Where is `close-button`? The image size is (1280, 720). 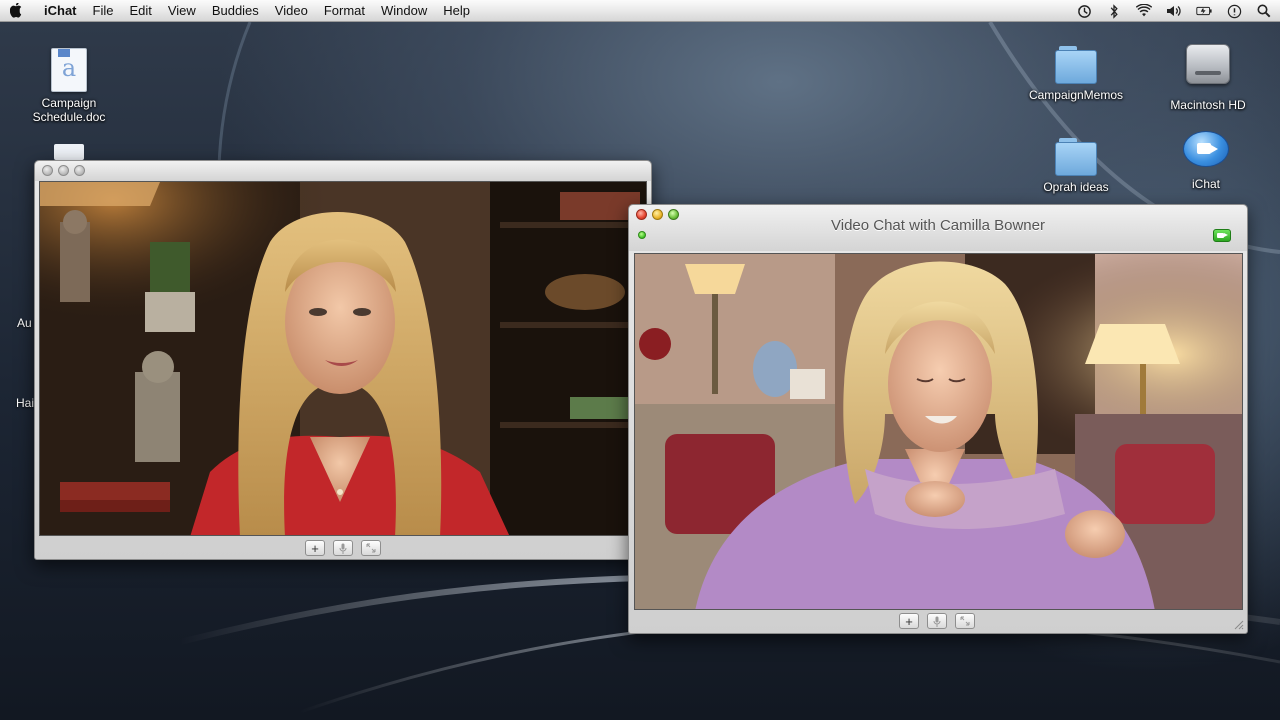 close-button is located at coordinates (47, 170).